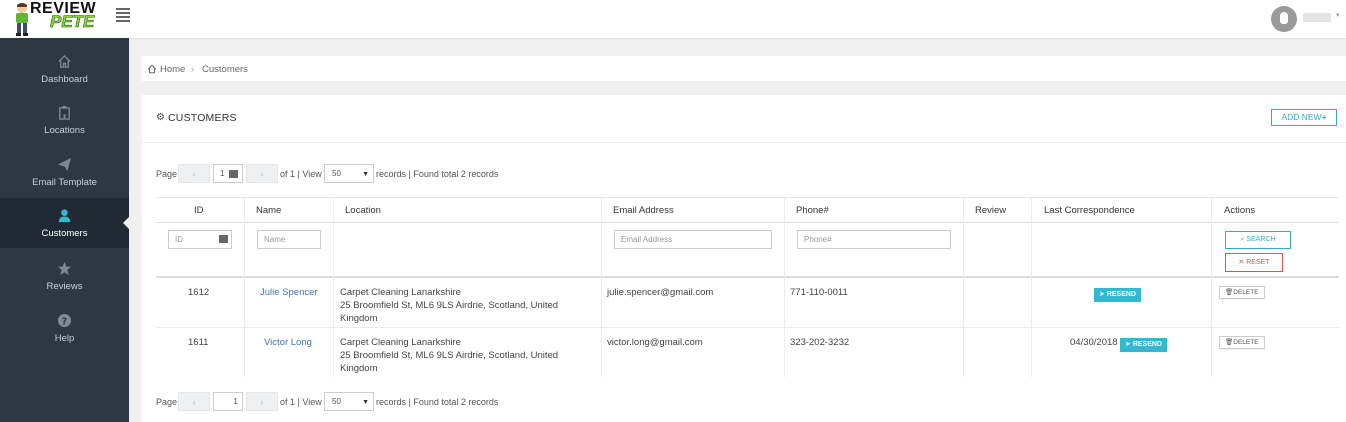 Image resolution: width=1346 pixels, height=422 pixels. What do you see at coordinates (744, 119) in the screenshot?
I see `panel-header: ⚙ CUSTOMERS ADD NEW+` at bounding box center [744, 119].